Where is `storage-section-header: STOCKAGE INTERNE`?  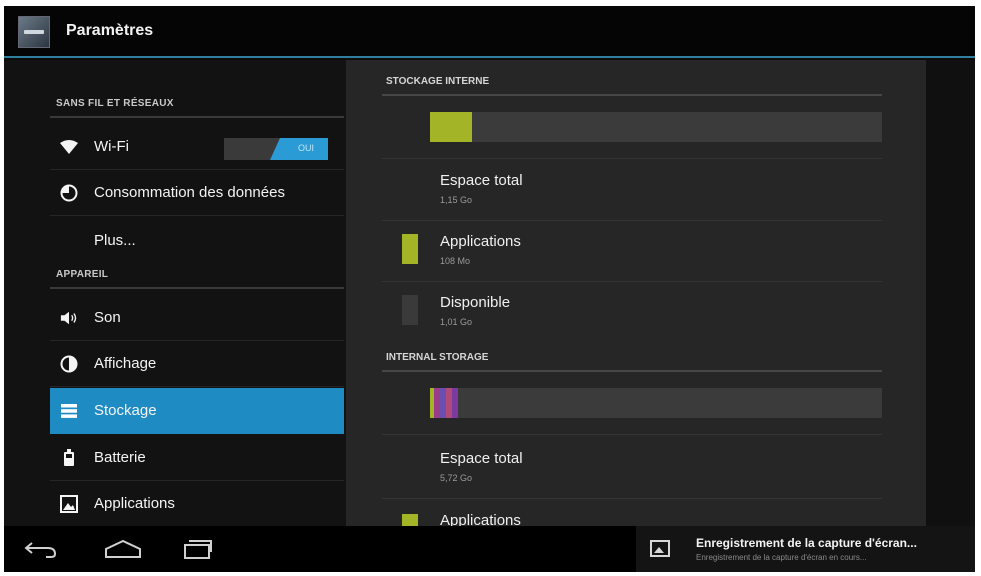 storage-section-header: STOCKAGE INTERNE is located at coordinates (438, 81).